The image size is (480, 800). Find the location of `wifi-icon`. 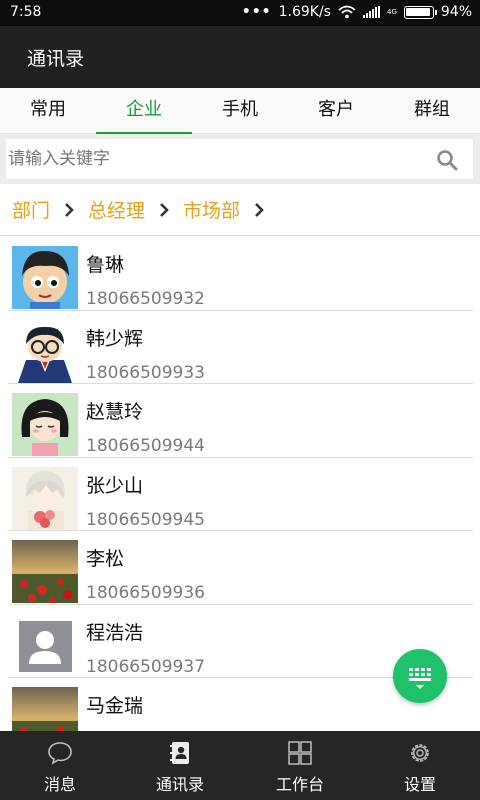

wifi-icon is located at coordinates (347, 12).